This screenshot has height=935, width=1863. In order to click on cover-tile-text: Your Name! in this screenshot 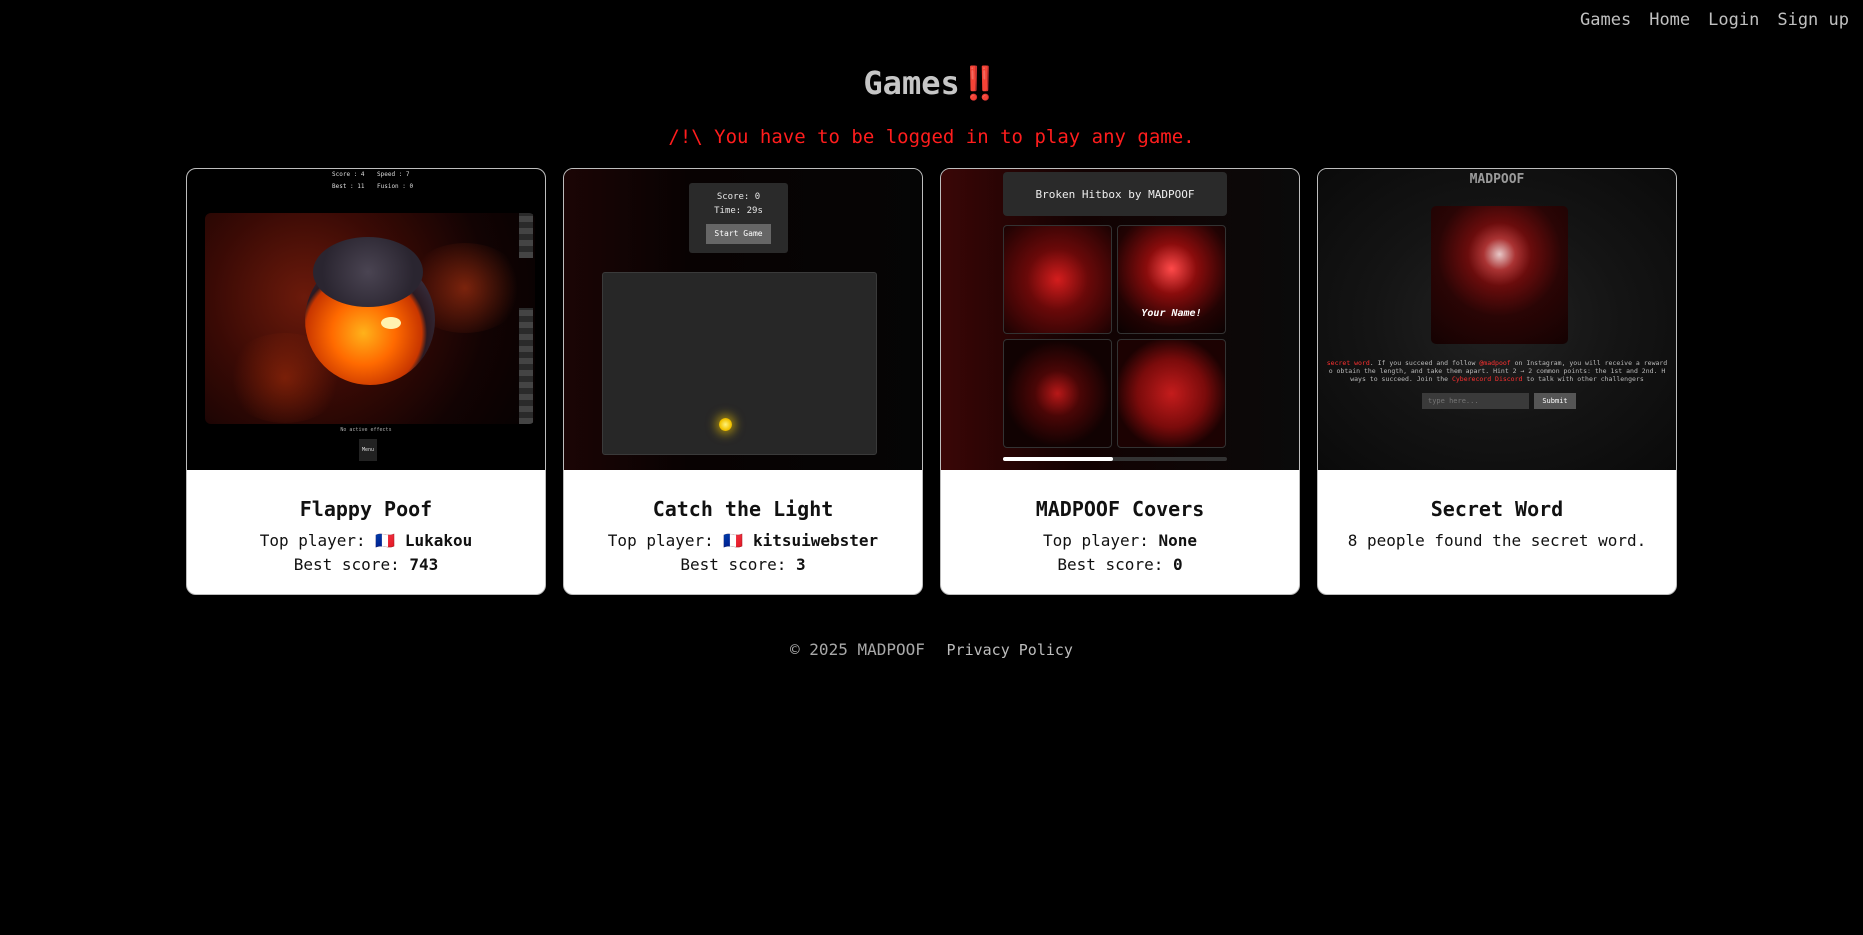, I will do `click(1171, 313)`.